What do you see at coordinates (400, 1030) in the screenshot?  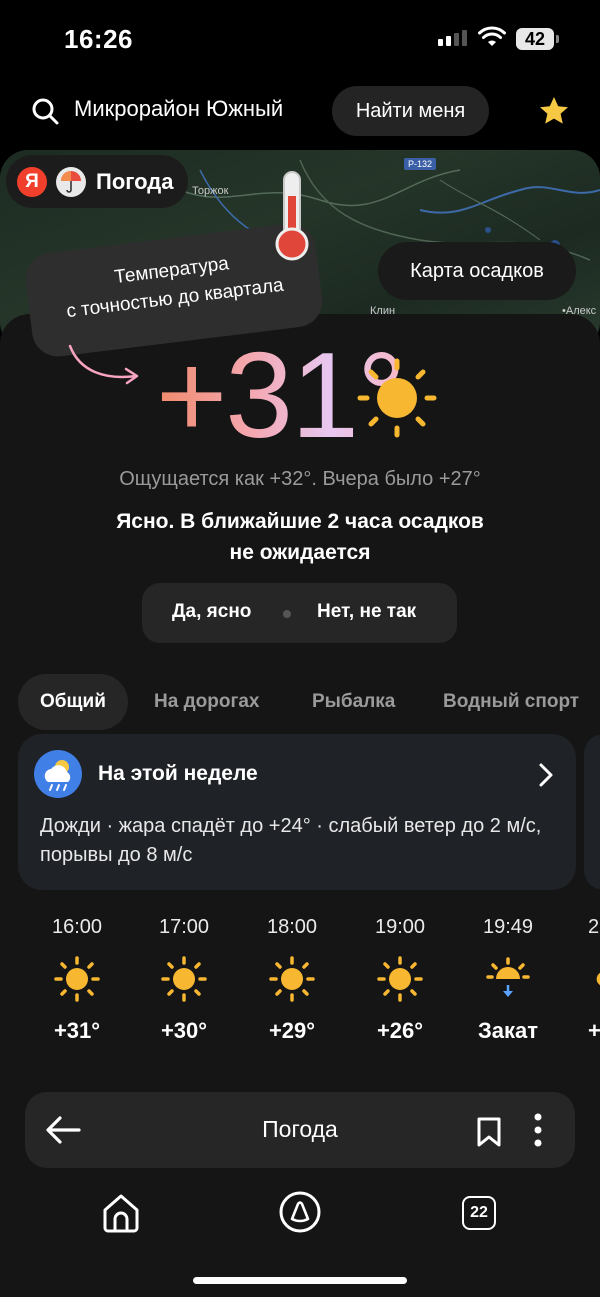 I see `hour-value: +26°` at bounding box center [400, 1030].